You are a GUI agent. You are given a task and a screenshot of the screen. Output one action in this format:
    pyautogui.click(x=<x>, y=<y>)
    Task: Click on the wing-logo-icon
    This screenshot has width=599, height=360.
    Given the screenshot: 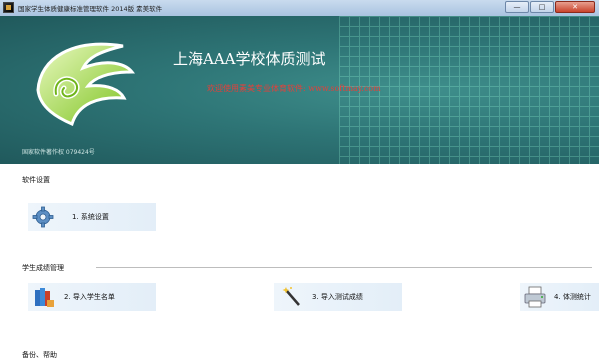 What is the action you would take?
    pyautogui.click(x=86, y=84)
    